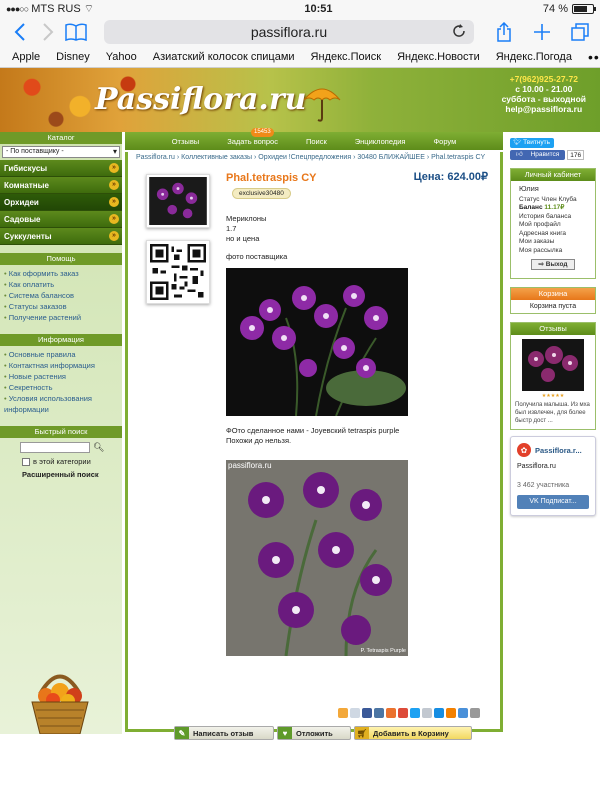 This screenshot has height=800, width=600. Describe the element at coordinates (250, 465) in the screenshot. I see `watermark: passiflora.ru` at that location.